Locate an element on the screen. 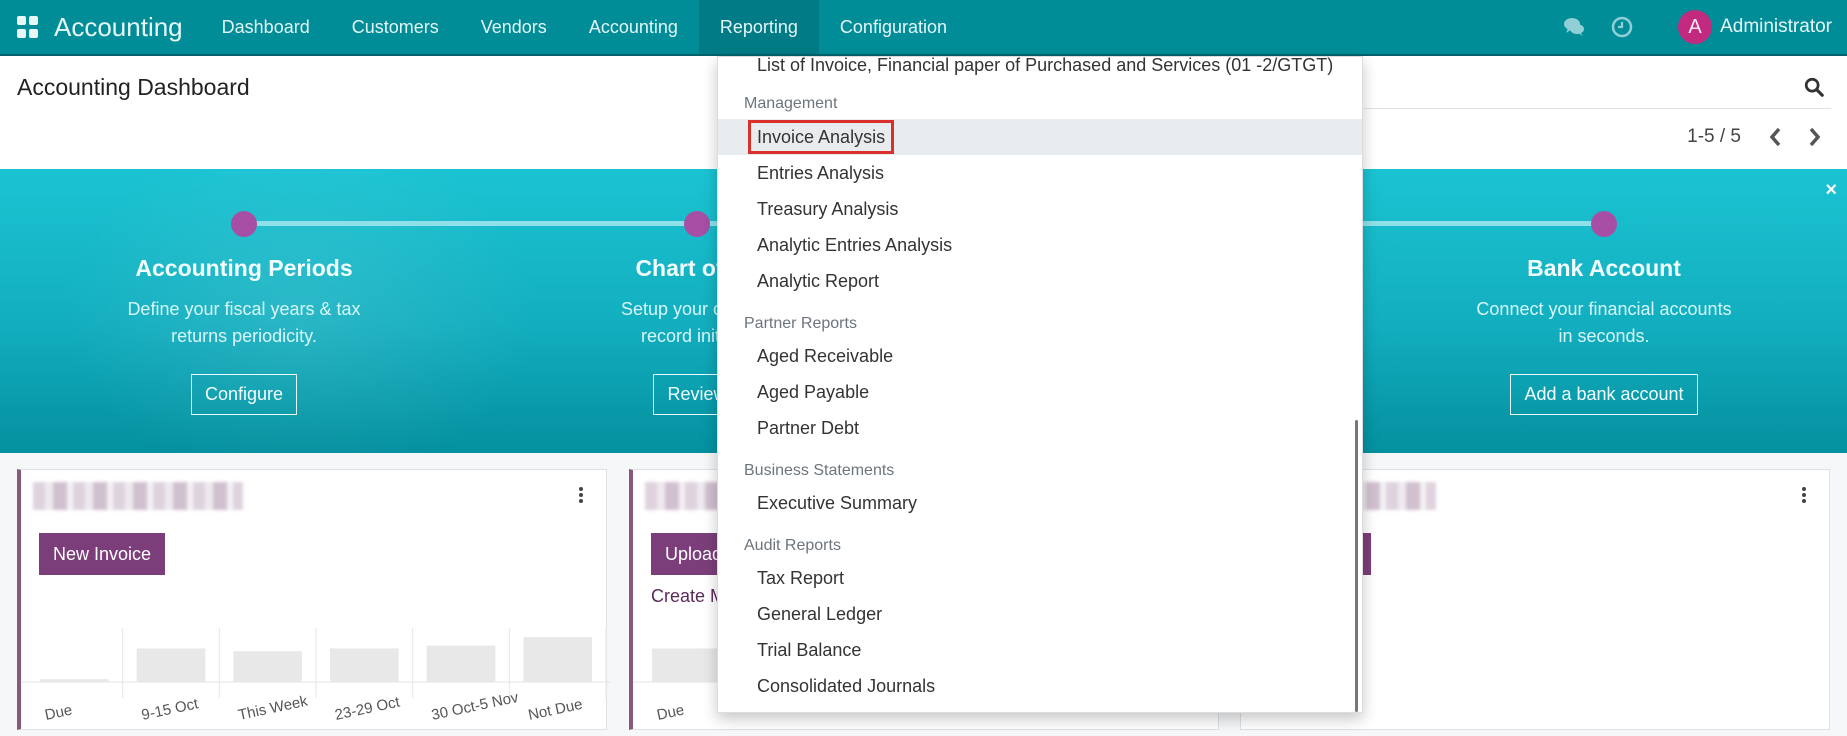  new-invoice-button: New Invoice is located at coordinates (102, 554).